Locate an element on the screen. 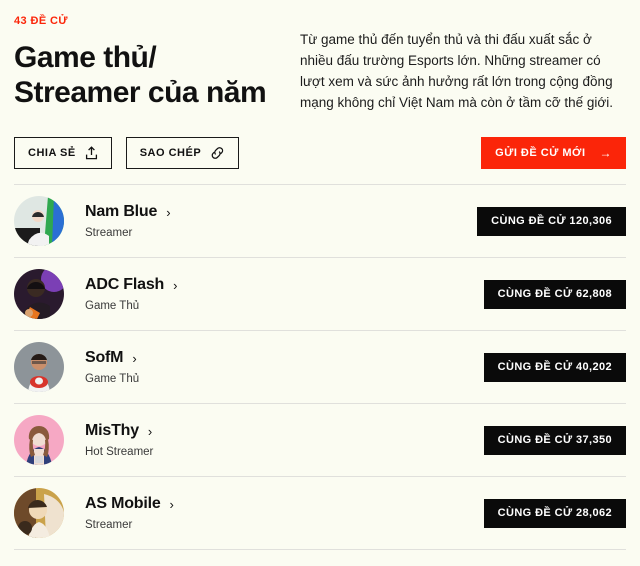 The image size is (640, 566). page-title: Game thủ/ Streamer của năm is located at coordinates (140, 75).